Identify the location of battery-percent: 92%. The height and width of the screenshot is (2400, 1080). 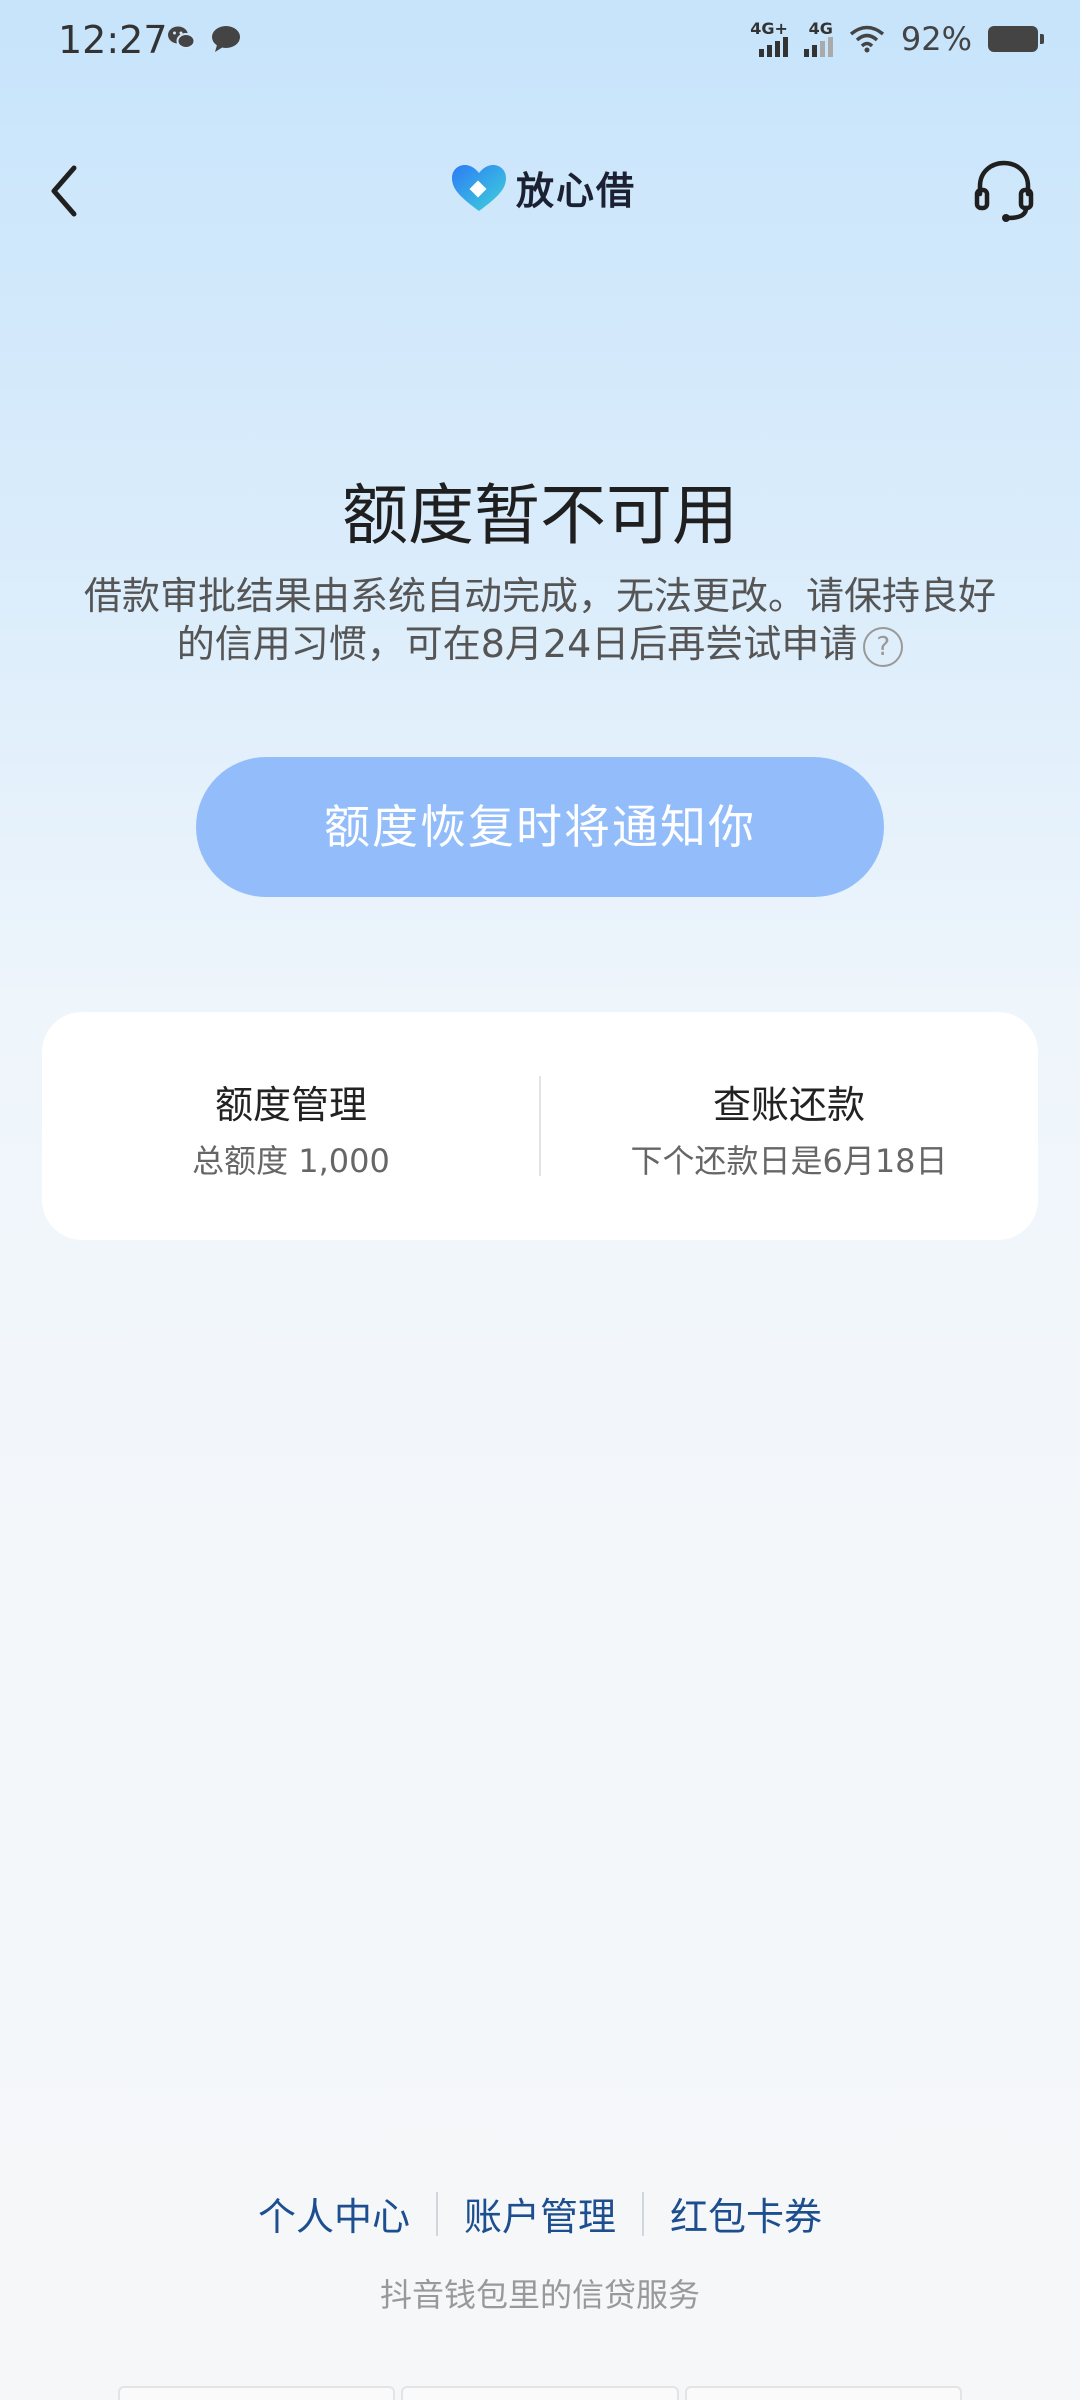
(936, 39).